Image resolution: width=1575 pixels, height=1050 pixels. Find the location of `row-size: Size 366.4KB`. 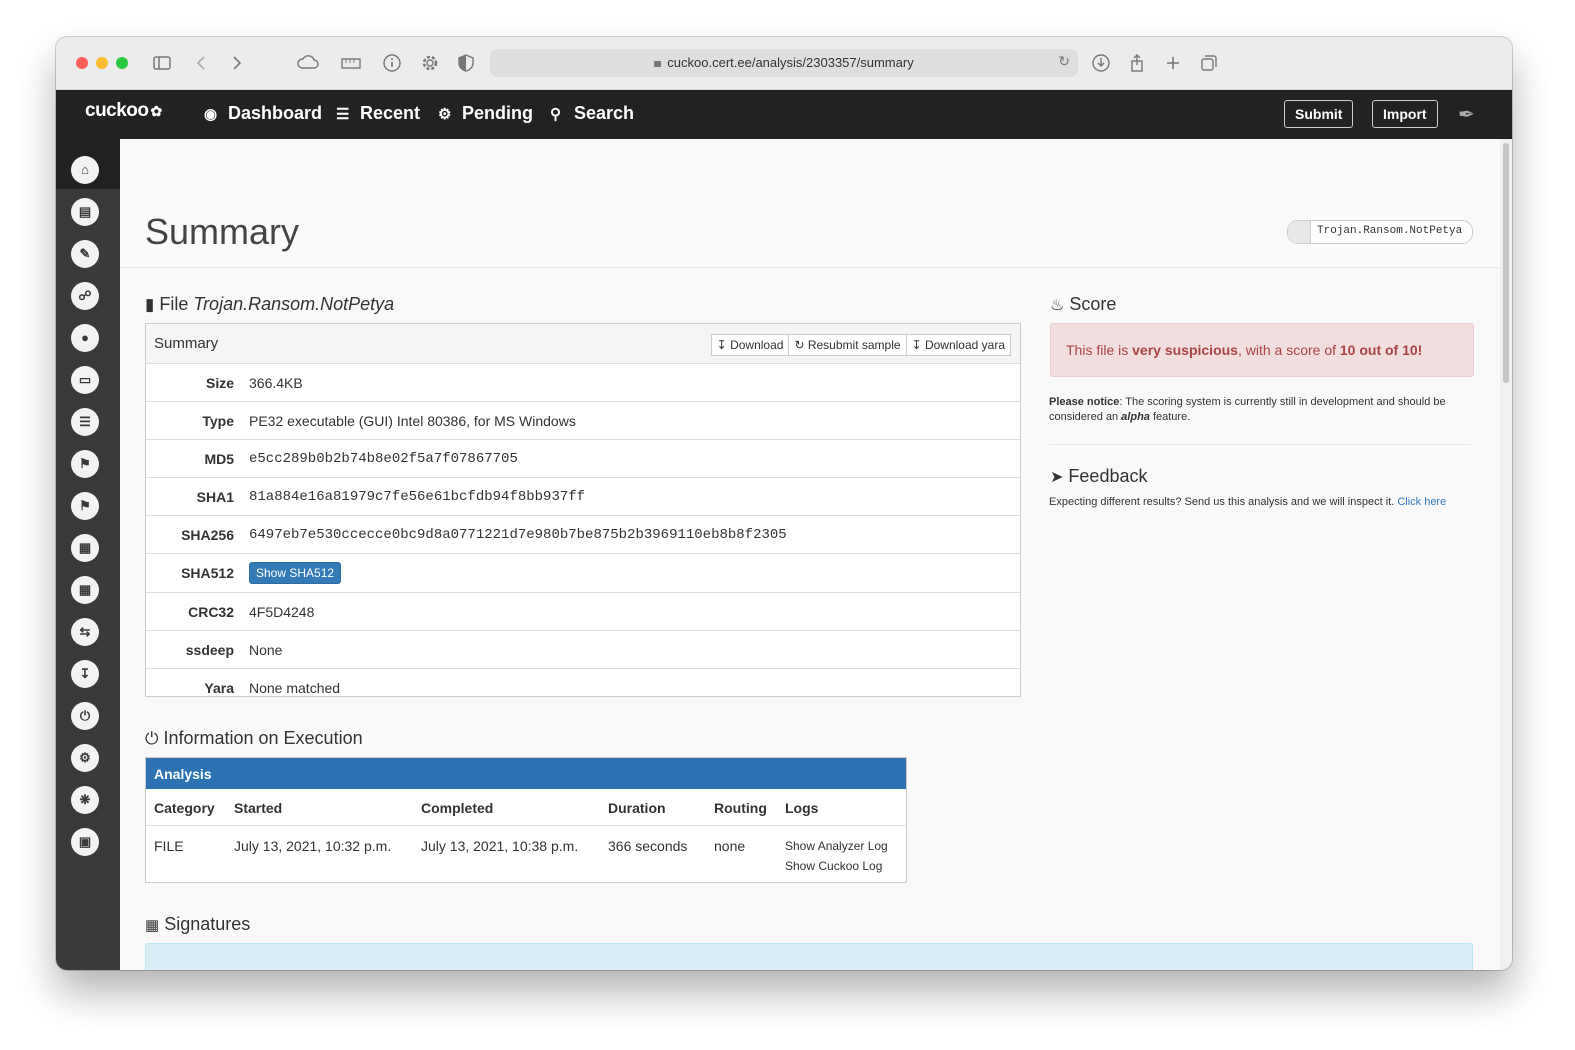

row-size: Size 366.4KB is located at coordinates (583, 383).